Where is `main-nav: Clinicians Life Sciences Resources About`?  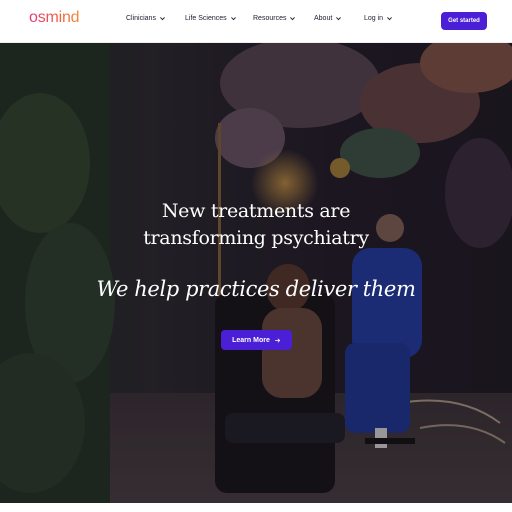
main-nav: Clinicians Life Sciences Resources About is located at coordinates (256, 21).